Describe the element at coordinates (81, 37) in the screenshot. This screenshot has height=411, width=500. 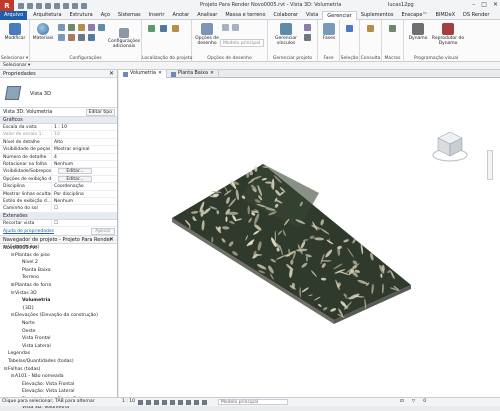
I see `purge-icon` at that location.